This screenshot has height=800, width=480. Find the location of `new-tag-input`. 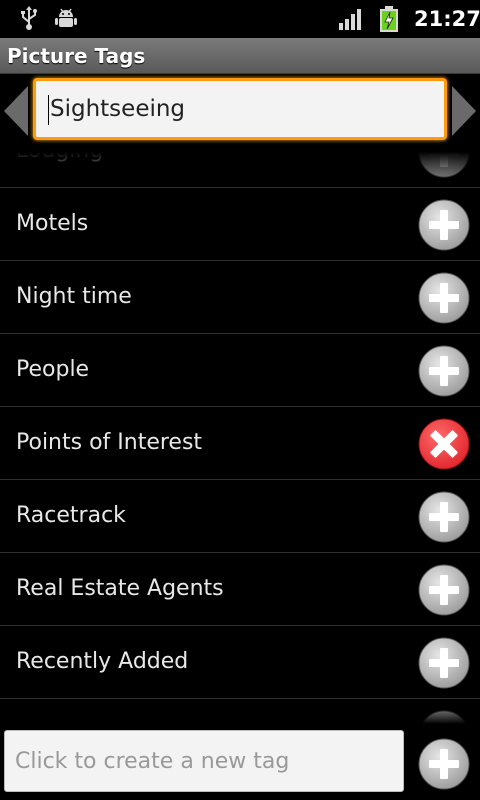

new-tag-input is located at coordinates (204, 761).